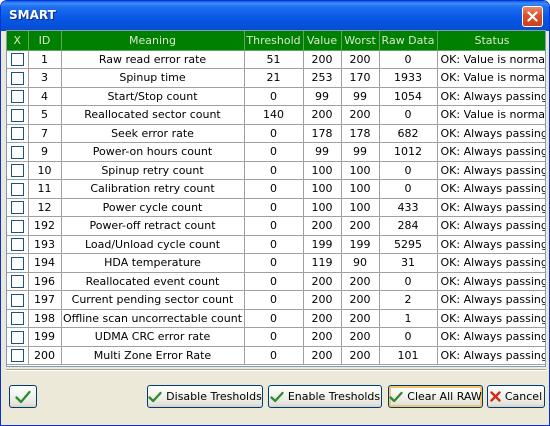 The width and height of the screenshot is (550, 426). I want to click on enable-thresholds-label: Enable Tresholds, so click(334, 396).